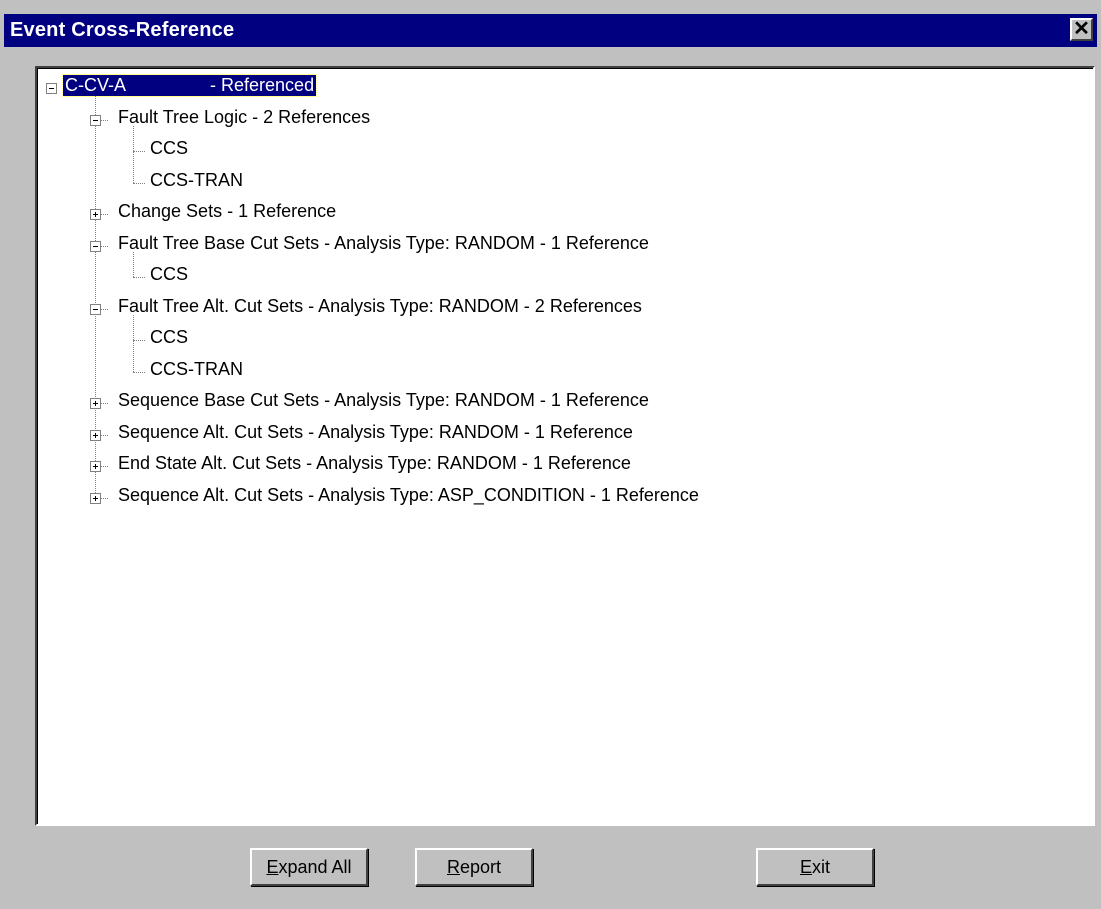 This screenshot has height=909, width=1101. I want to click on report-label: eport, so click(480, 867).